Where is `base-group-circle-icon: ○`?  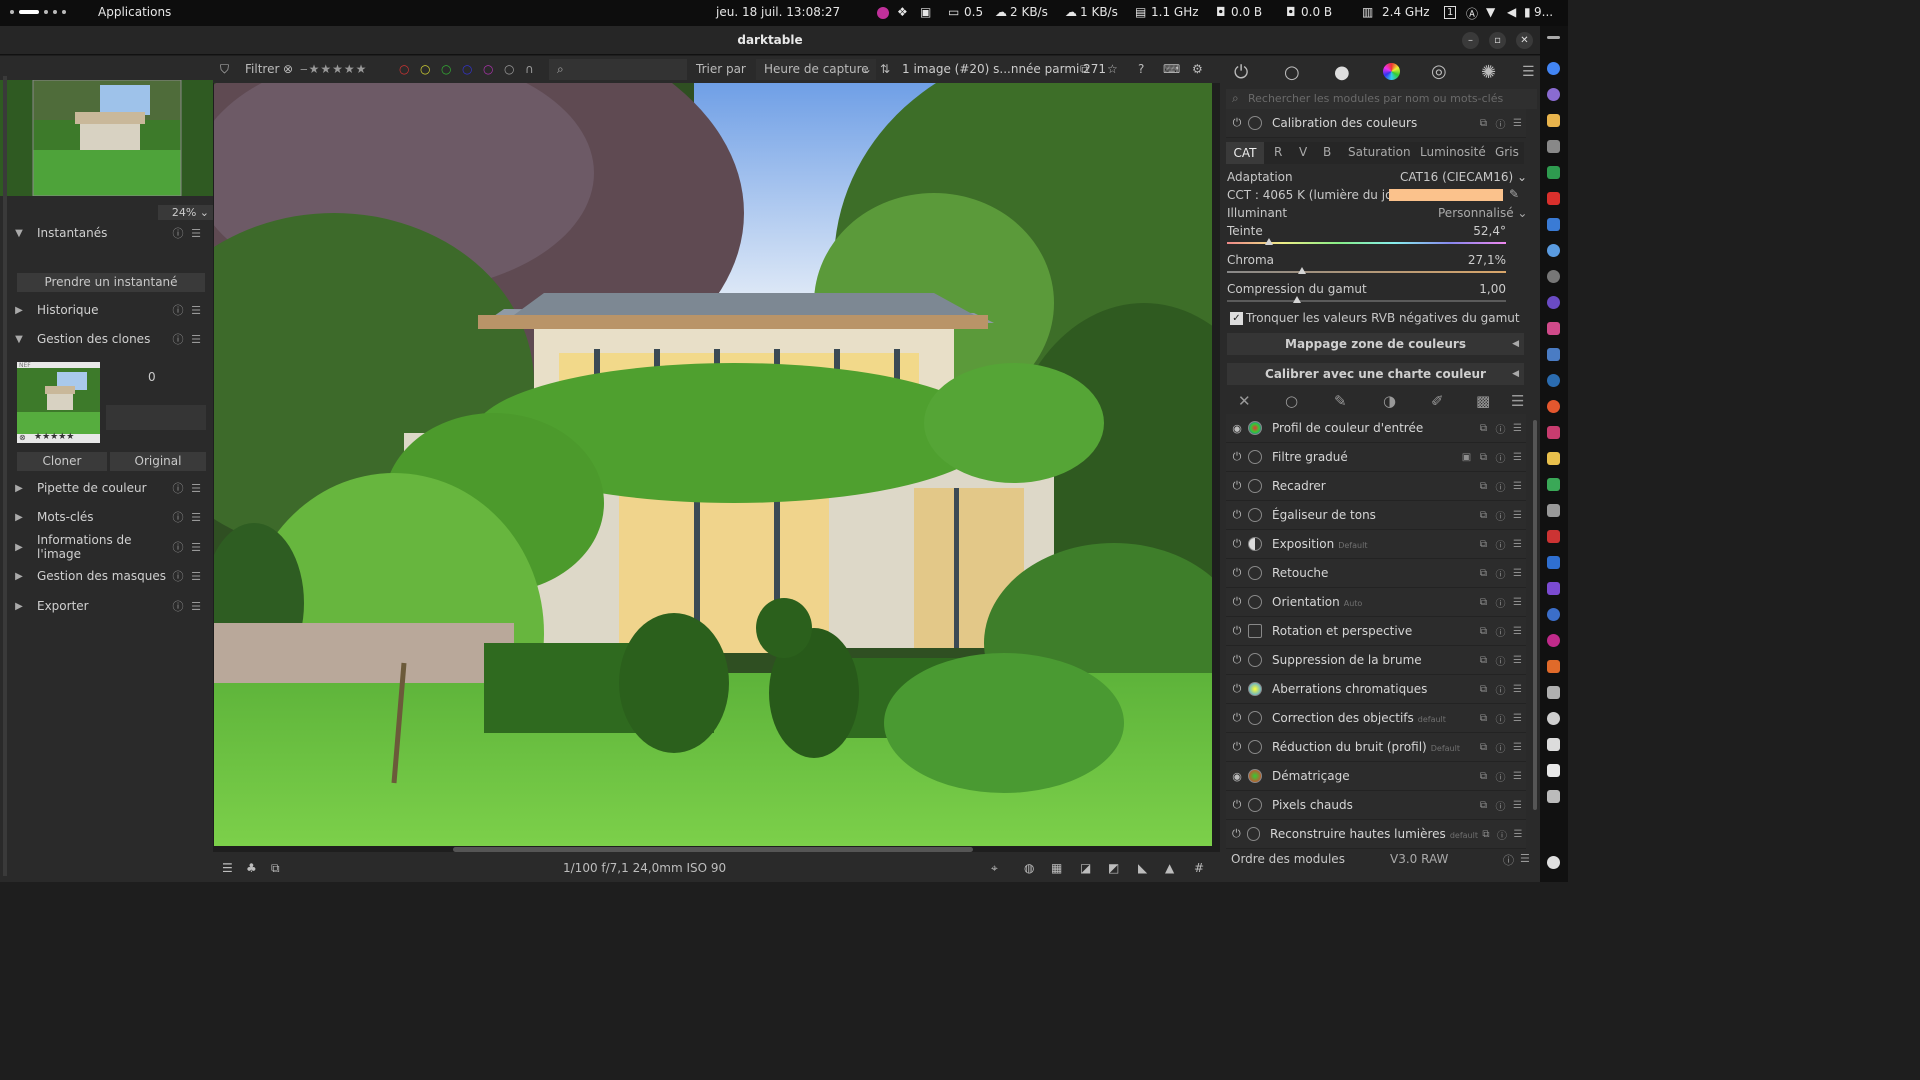 base-group-circle-icon: ○ is located at coordinates (1292, 72).